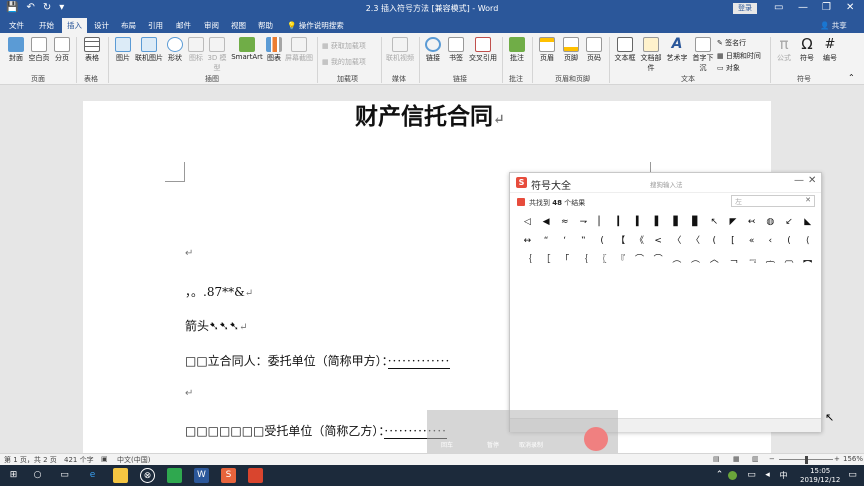 Image resolution: width=864 pixels, height=486 pixels. Describe the element at coordinates (255, 475) in the screenshot. I see `recorder-app-icon` at that location.